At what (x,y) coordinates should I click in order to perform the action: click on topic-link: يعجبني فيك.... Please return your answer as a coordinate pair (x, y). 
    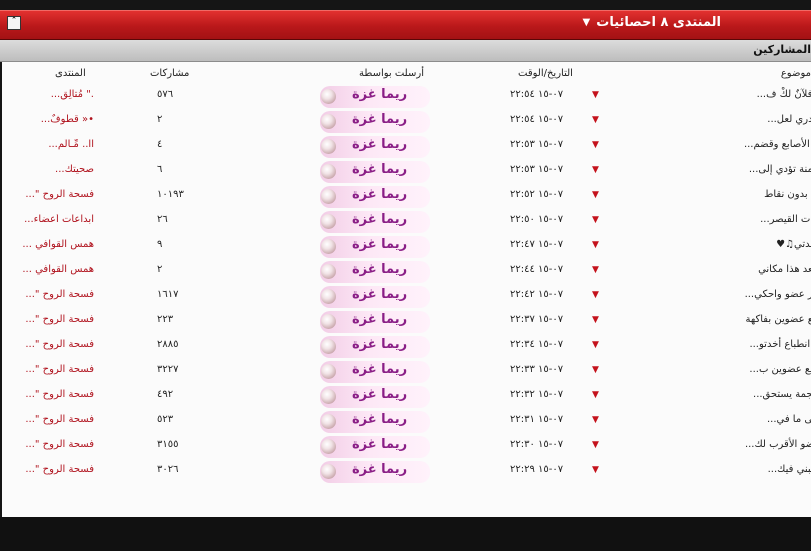
    Looking at the image, I should click on (789, 469).